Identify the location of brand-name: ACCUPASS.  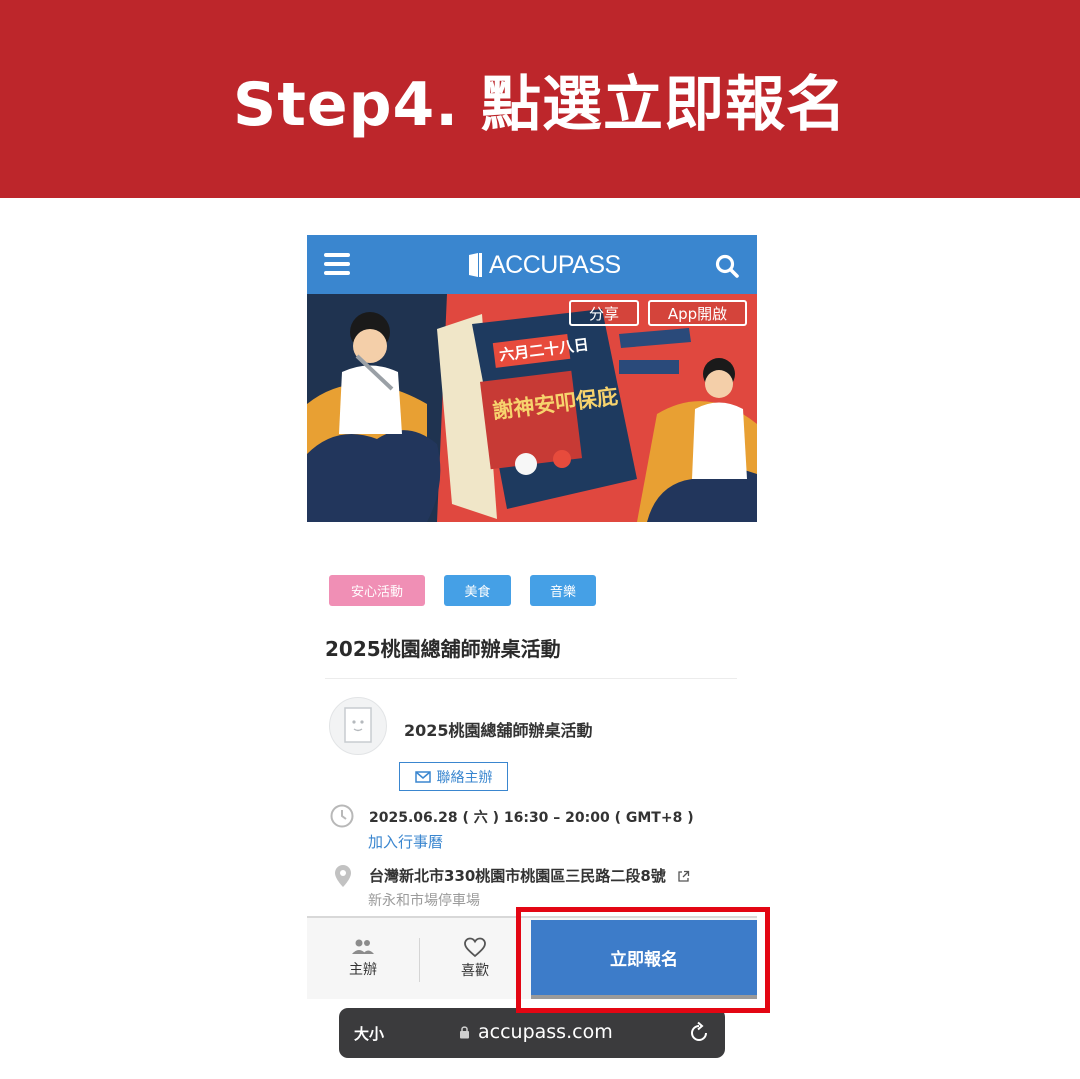
(555, 264).